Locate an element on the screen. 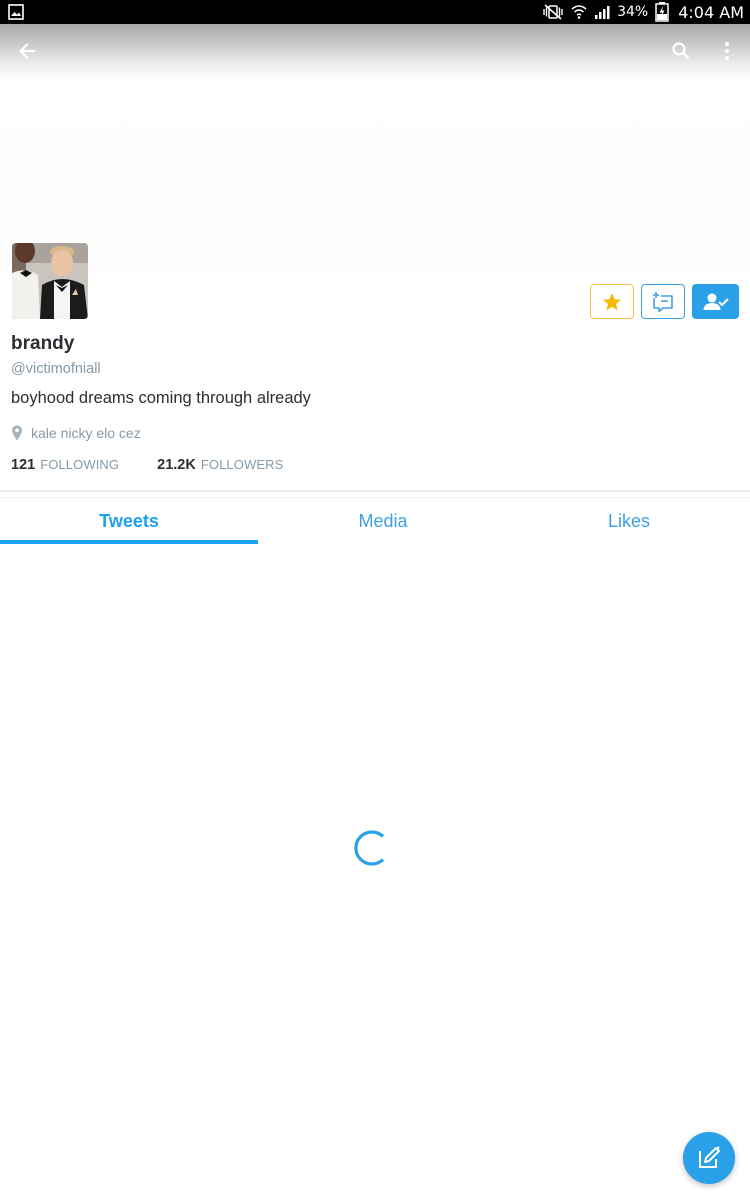 The height and width of the screenshot is (1200, 750). status-bar: 34% 4:04 AM is located at coordinates (375, 12).